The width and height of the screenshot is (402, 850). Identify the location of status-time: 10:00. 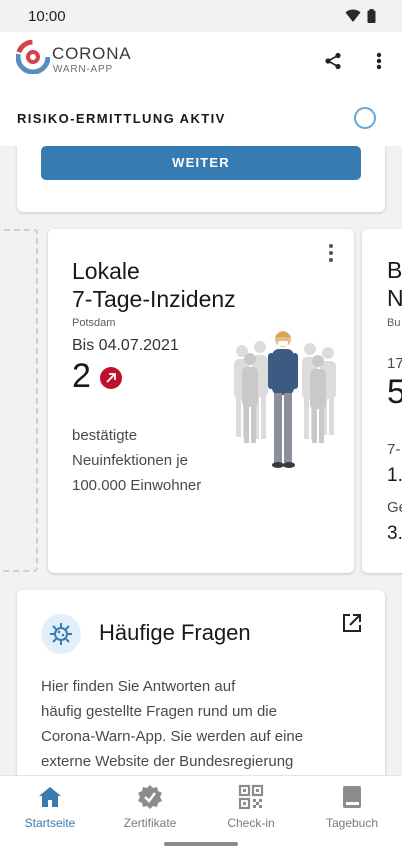
(47, 16).